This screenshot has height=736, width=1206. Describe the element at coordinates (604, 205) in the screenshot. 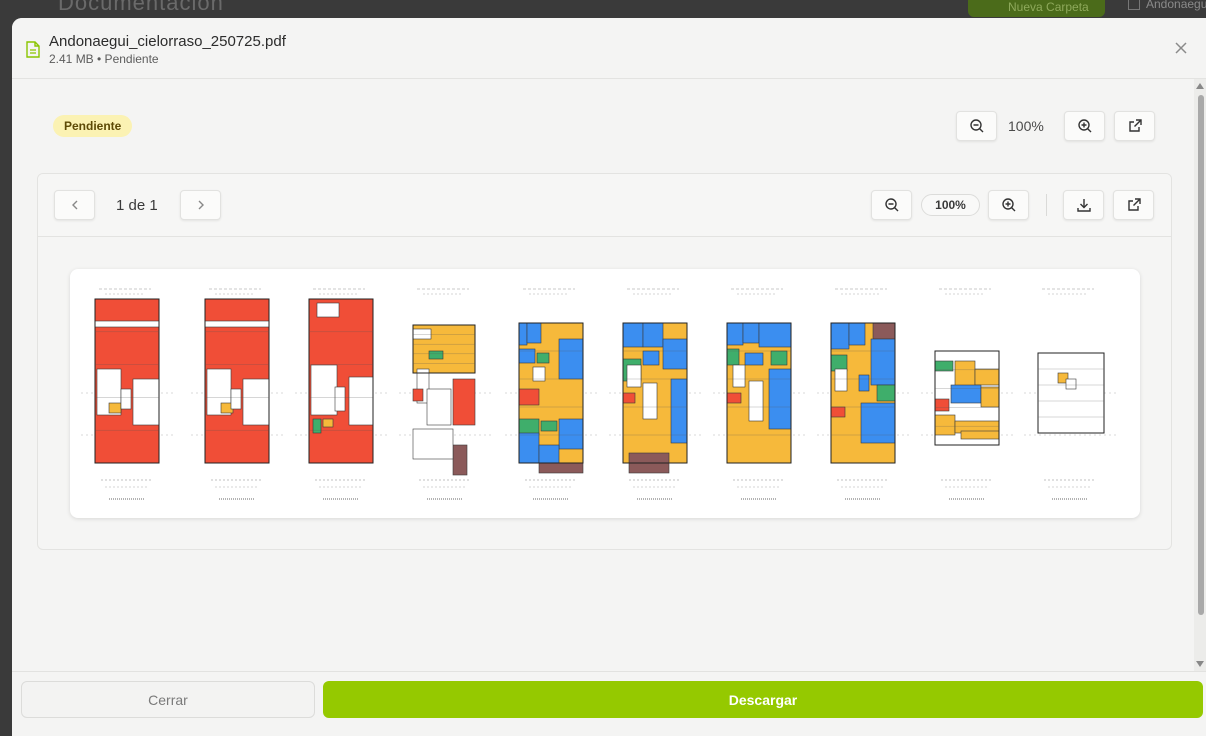

I see `pdf-viewer-toolbar: 1 de 1 100%` at that location.